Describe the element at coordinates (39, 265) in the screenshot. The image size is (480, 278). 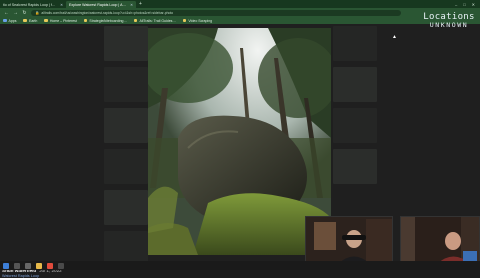
I see `file-explorer-icon` at that location.